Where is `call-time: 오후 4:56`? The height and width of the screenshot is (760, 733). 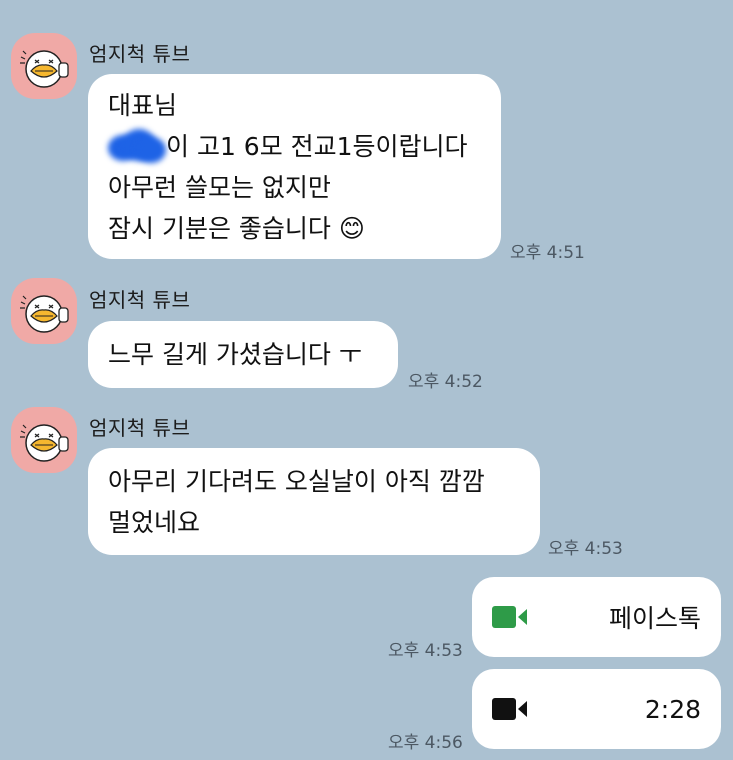 call-time: 오후 4:56 is located at coordinates (425, 743).